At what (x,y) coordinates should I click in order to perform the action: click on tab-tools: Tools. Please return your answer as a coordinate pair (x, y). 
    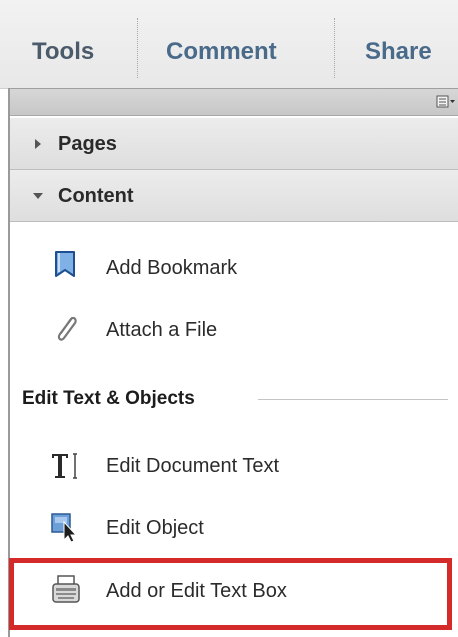
    Looking at the image, I should click on (63, 52).